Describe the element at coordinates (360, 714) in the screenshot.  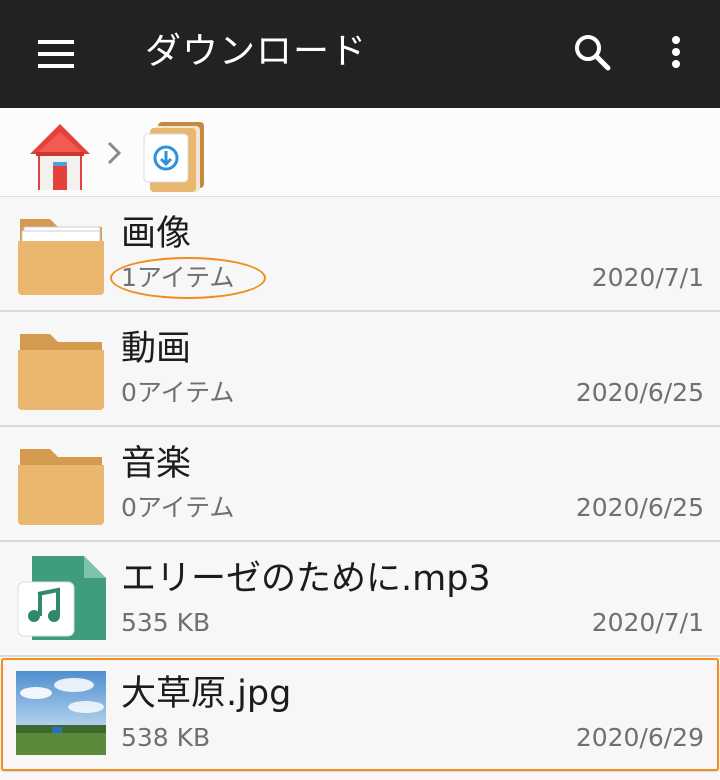
I see `list-item: 大草原.jpg 538 KB 2020/6/29` at that location.